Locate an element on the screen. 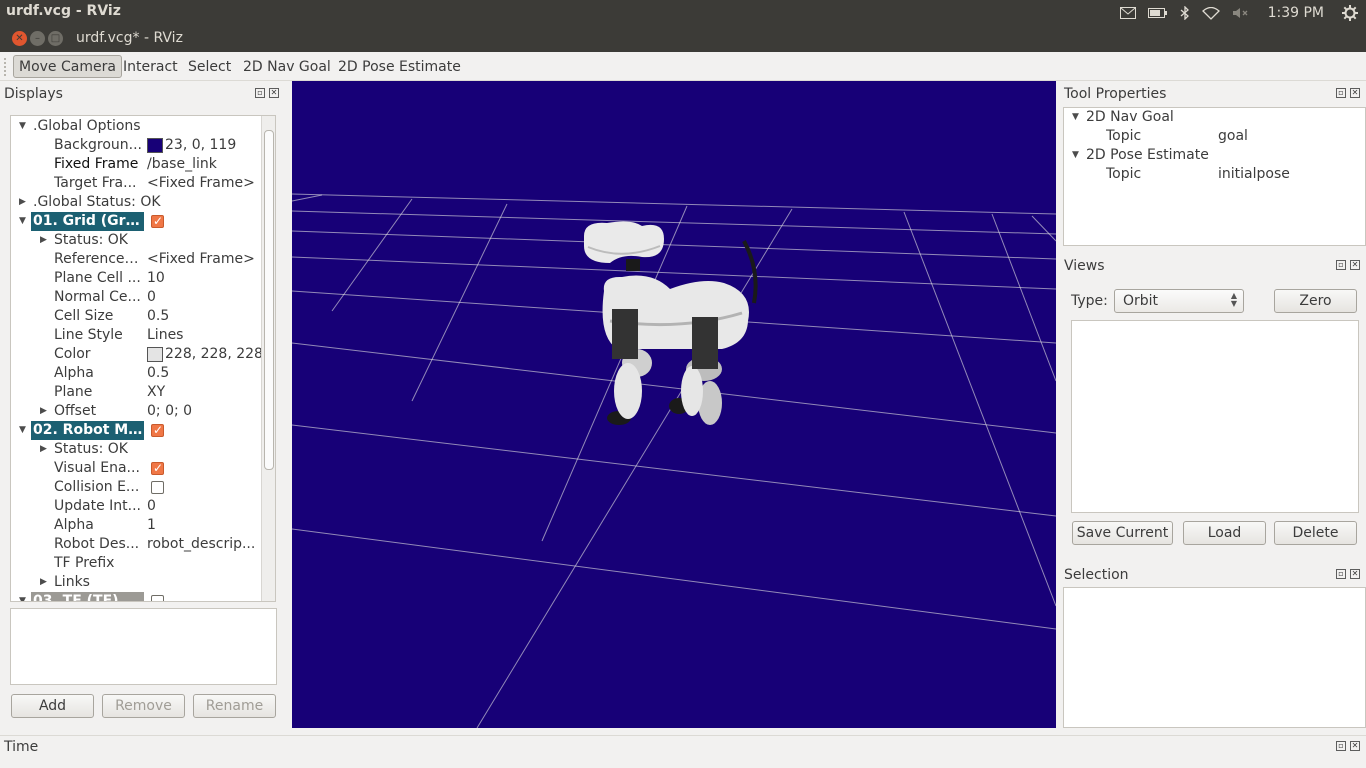 This screenshot has height=768, width=1366. tool-interact: Interact is located at coordinates (150, 66).